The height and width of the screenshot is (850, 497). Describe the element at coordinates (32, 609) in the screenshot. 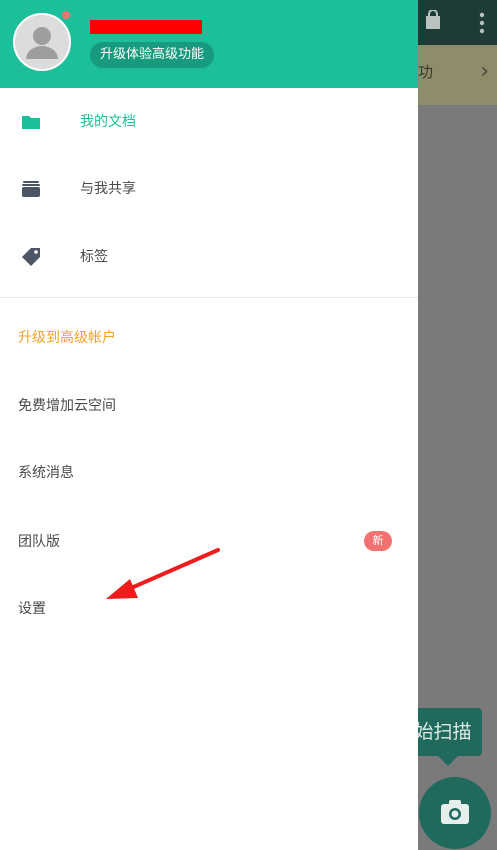

I see `menu-item-label: 设置` at that location.